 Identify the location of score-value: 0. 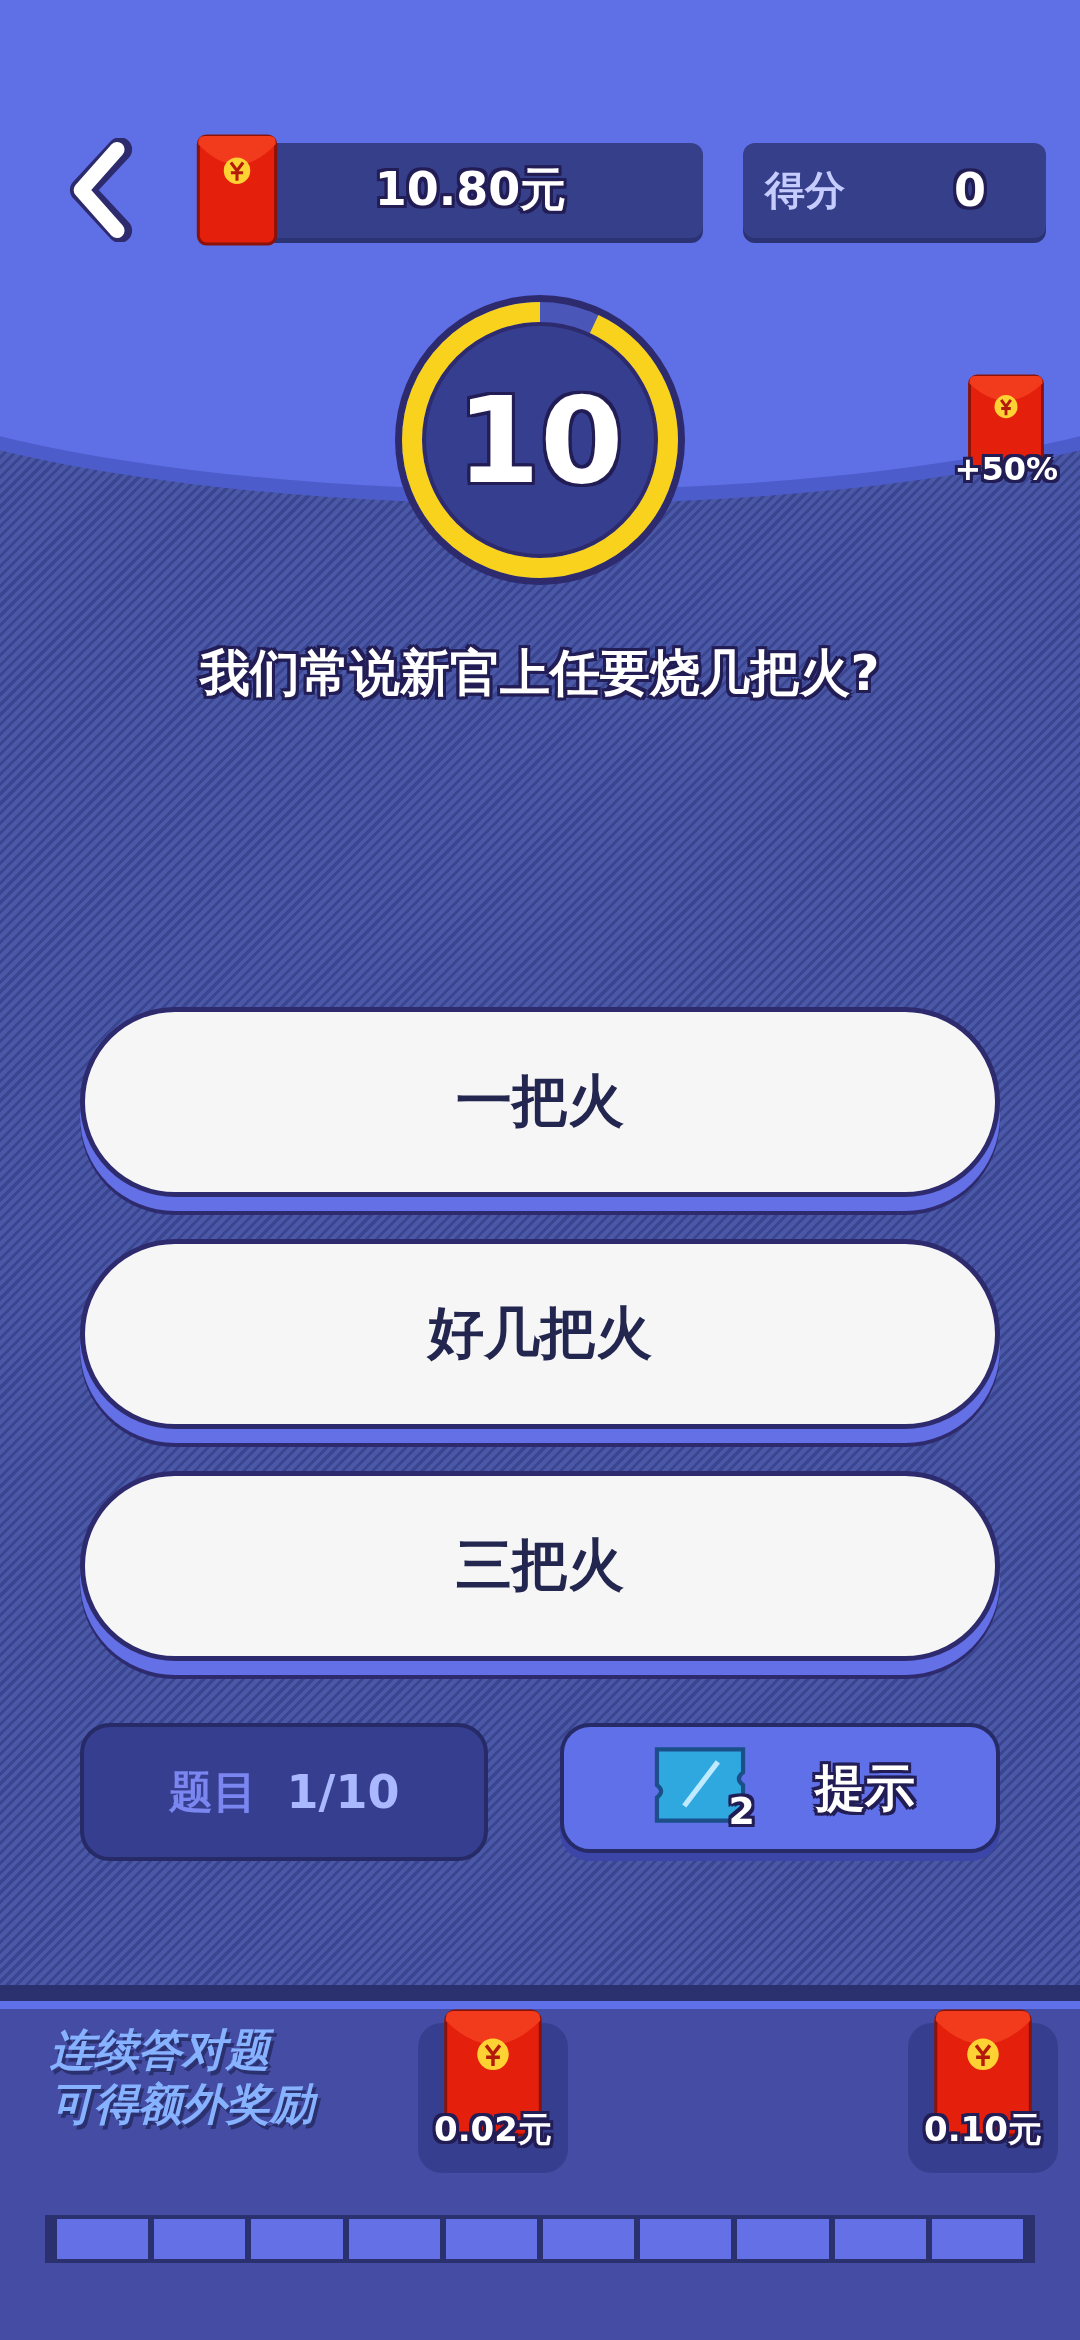
(970, 190).